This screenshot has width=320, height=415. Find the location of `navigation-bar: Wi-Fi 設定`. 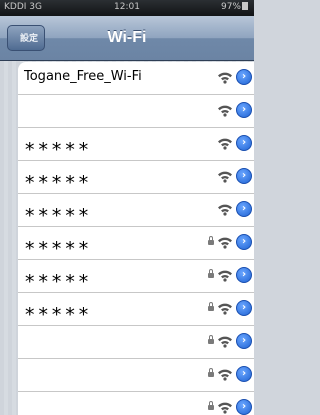

navigation-bar: Wi-Fi 設定 is located at coordinates (127, 38).